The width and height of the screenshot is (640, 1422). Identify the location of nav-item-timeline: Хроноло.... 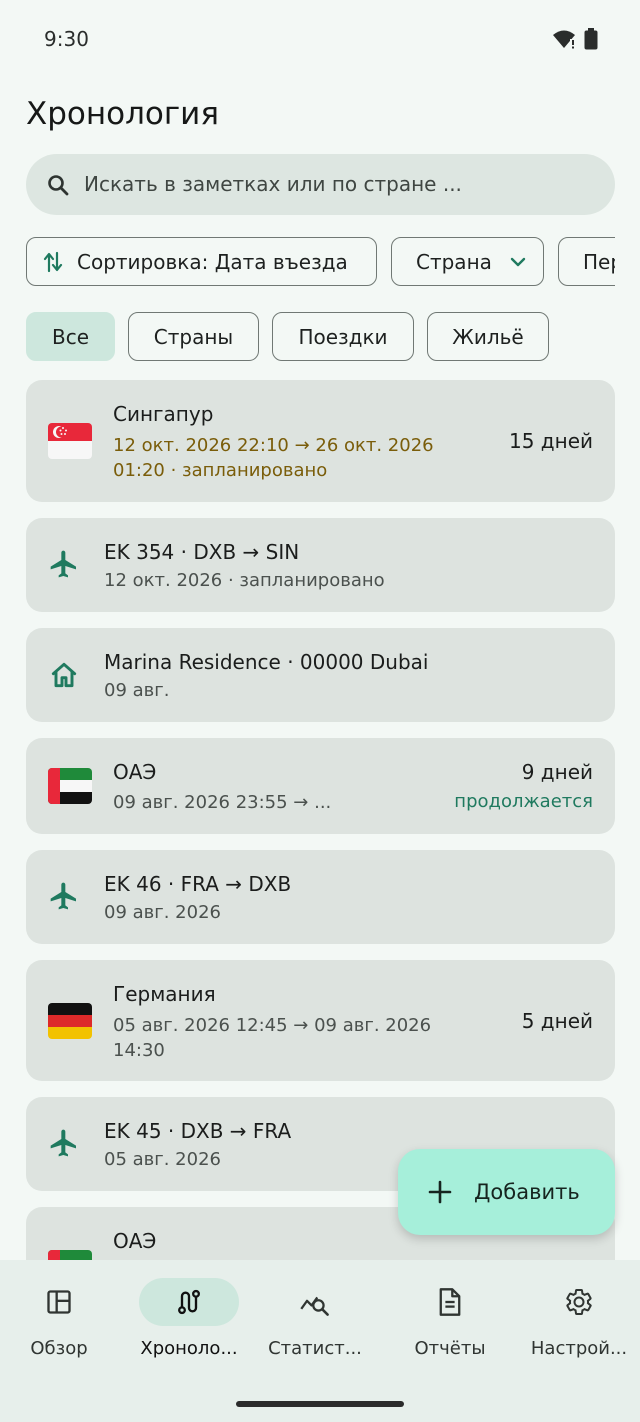
(189, 1328).